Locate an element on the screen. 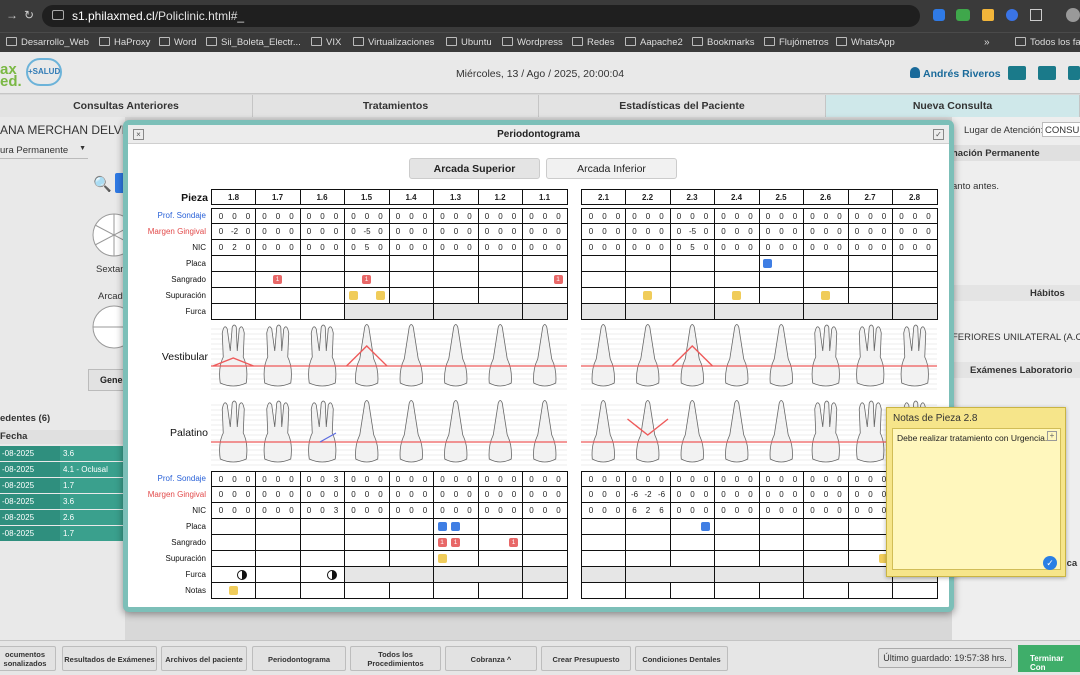 The height and width of the screenshot is (675, 1080). condiciones-dentales-button: Condiciones Dentales is located at coordinates (681, 658).